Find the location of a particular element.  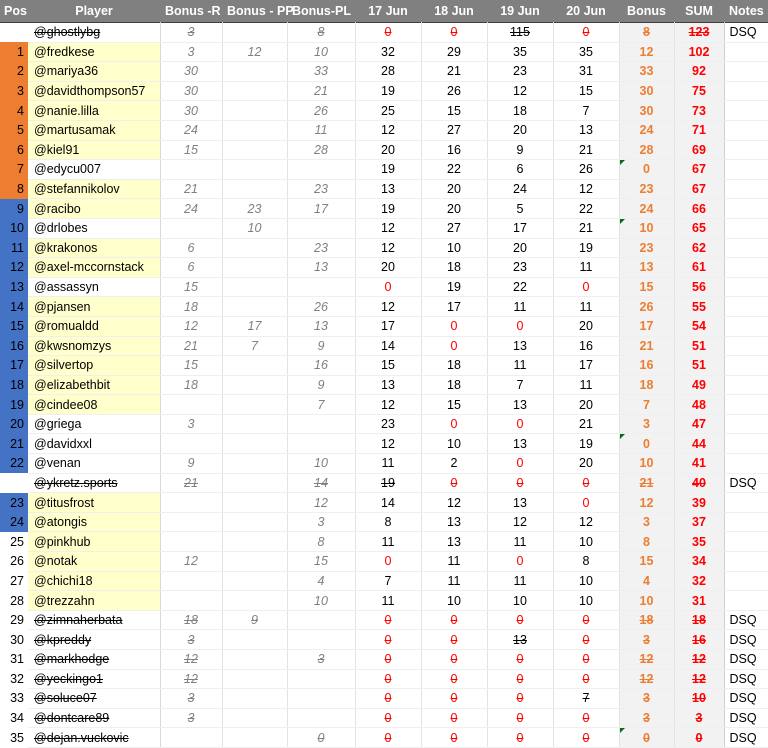

cell-day-20-jun: 11 is located at coordinates (586, 267).